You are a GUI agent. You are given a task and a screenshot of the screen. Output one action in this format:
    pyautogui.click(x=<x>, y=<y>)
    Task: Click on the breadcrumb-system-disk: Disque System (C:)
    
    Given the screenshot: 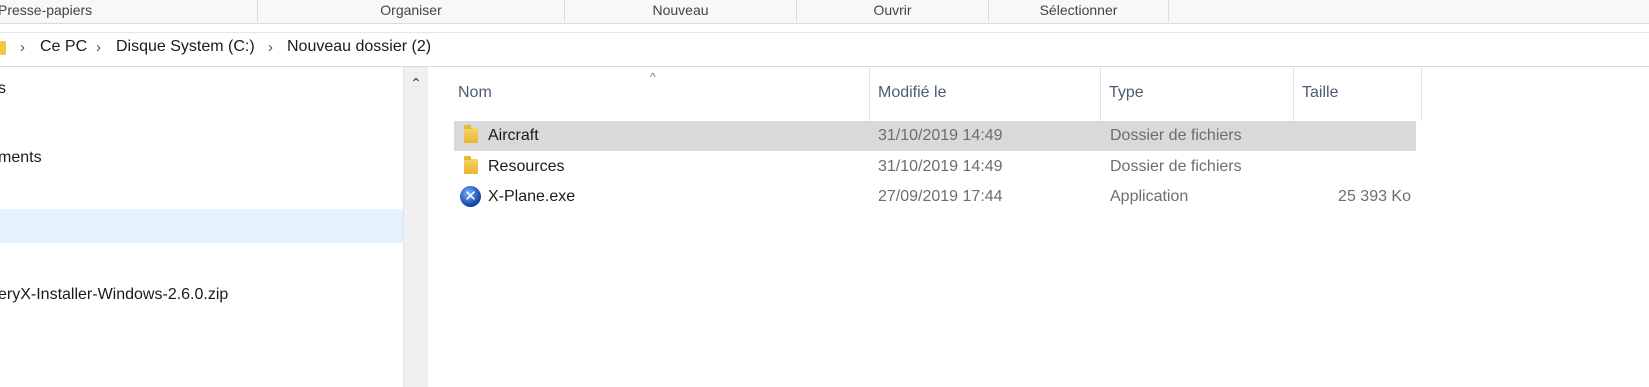 What is the action you would take?
    pyautogui.click(x=185, y=47)
    